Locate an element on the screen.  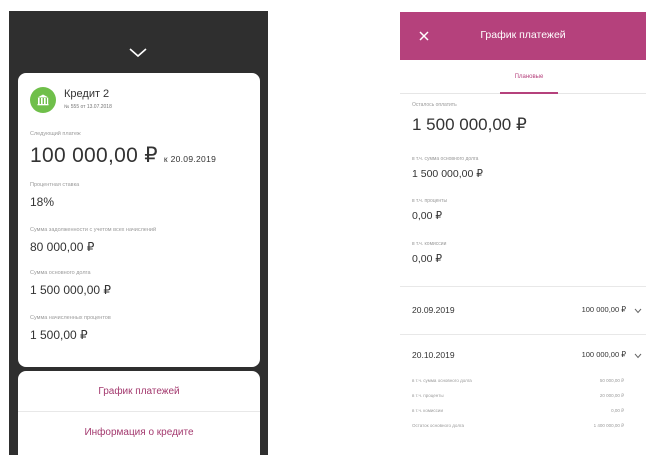
interest-label: в т.ч. проценты is located at coordinates (430, 201).